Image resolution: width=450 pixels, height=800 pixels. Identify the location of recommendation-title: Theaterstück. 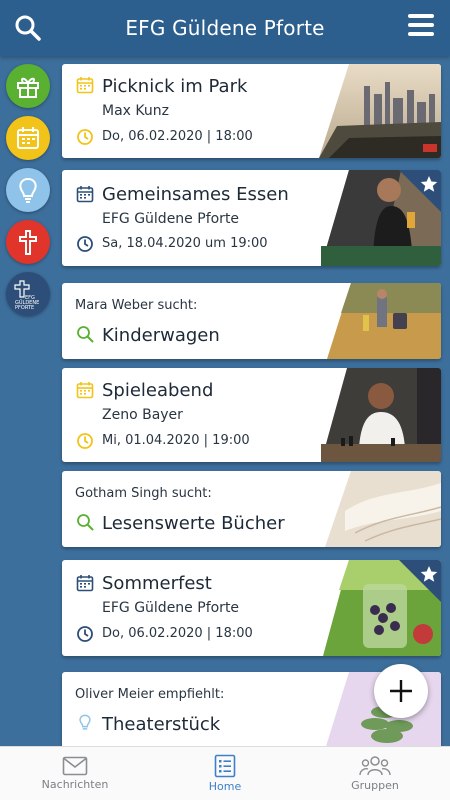
(161, 724).